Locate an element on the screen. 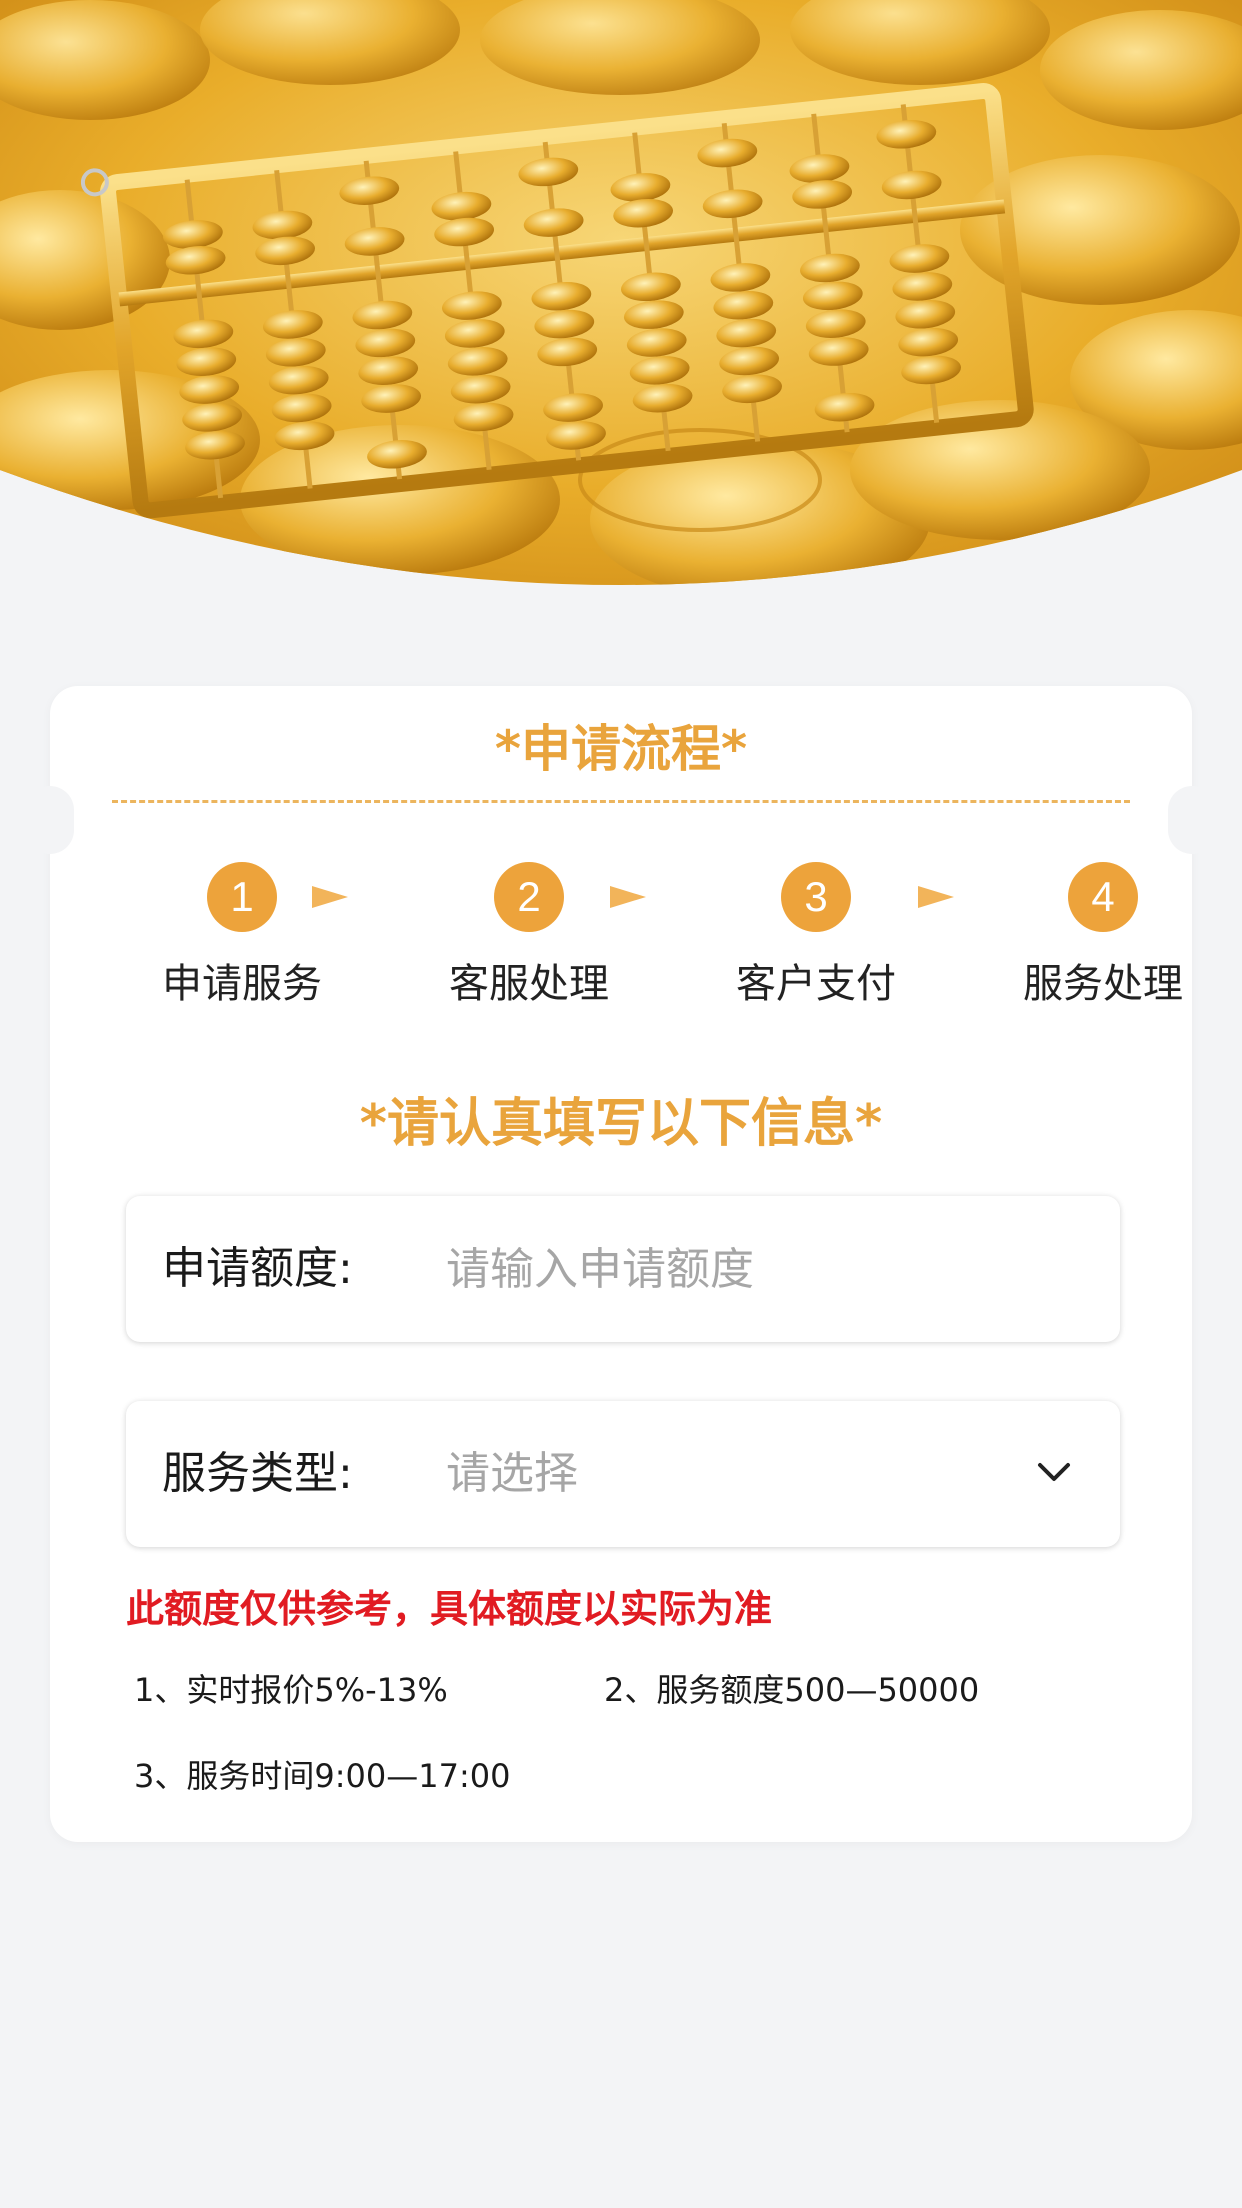 This screenshot has width=1242, height=2208. info-service-hours: 3、服务时间9:00—17:00 is located at coordinates (322, 1776).